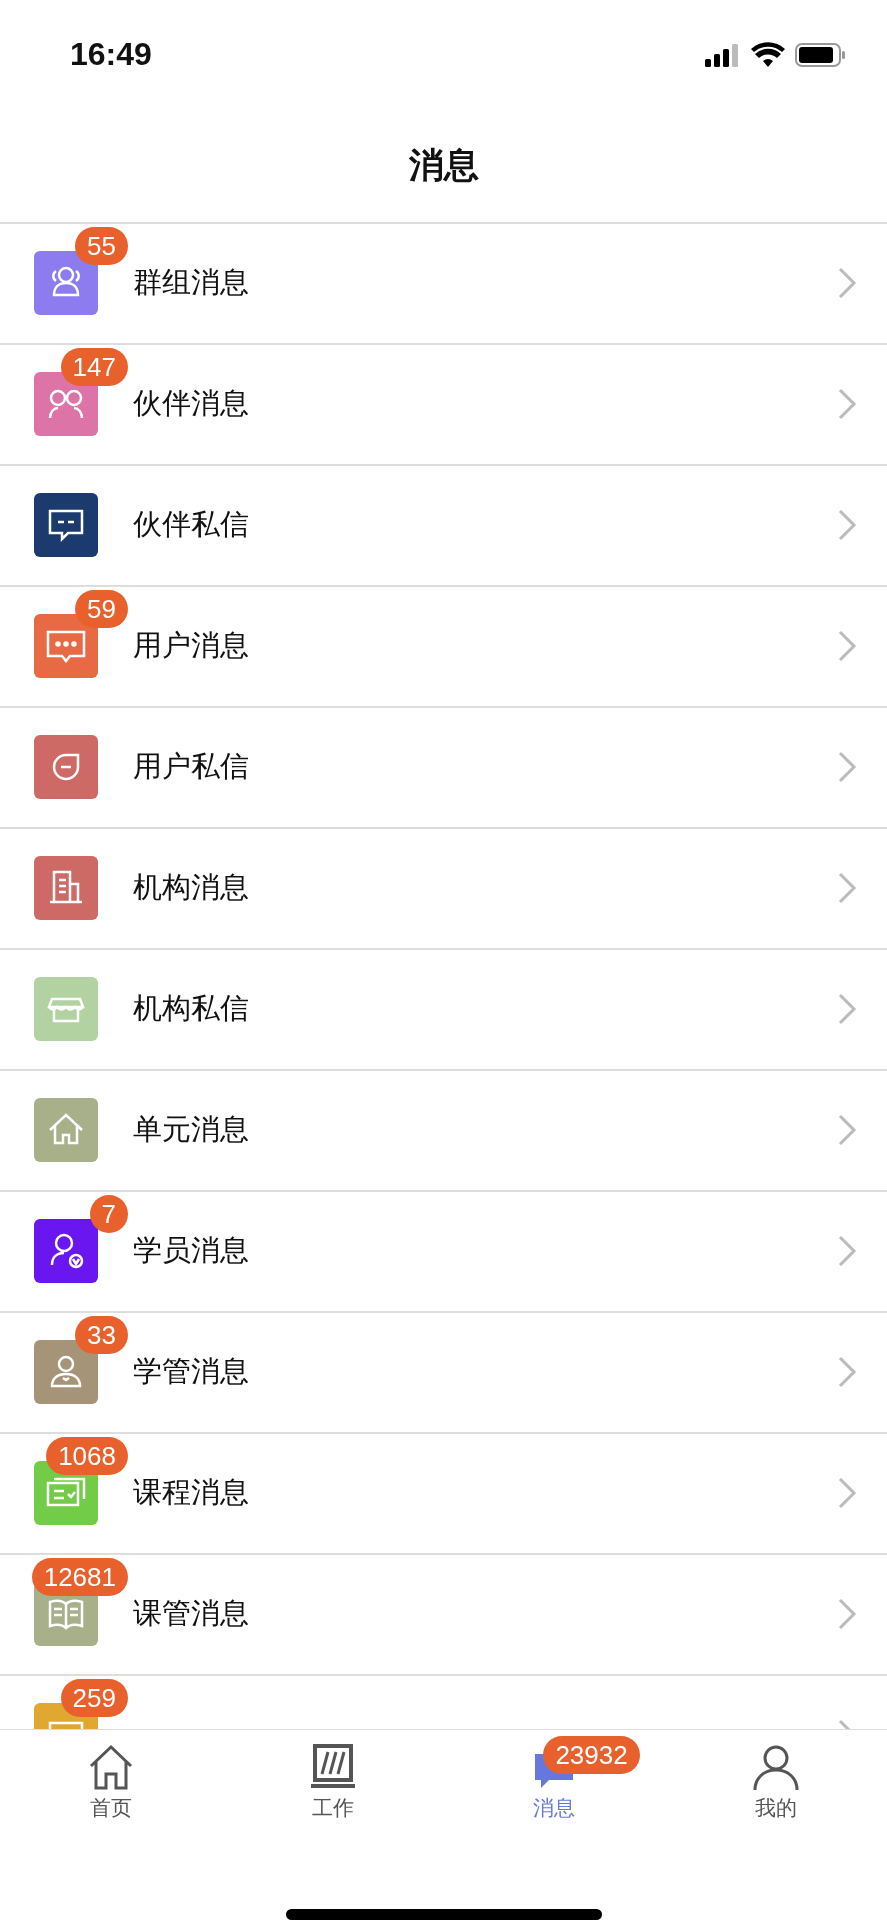 This screenshot has height=1920, width=887. I want to click on message-row: 伙伴私信, so click(443, 526).